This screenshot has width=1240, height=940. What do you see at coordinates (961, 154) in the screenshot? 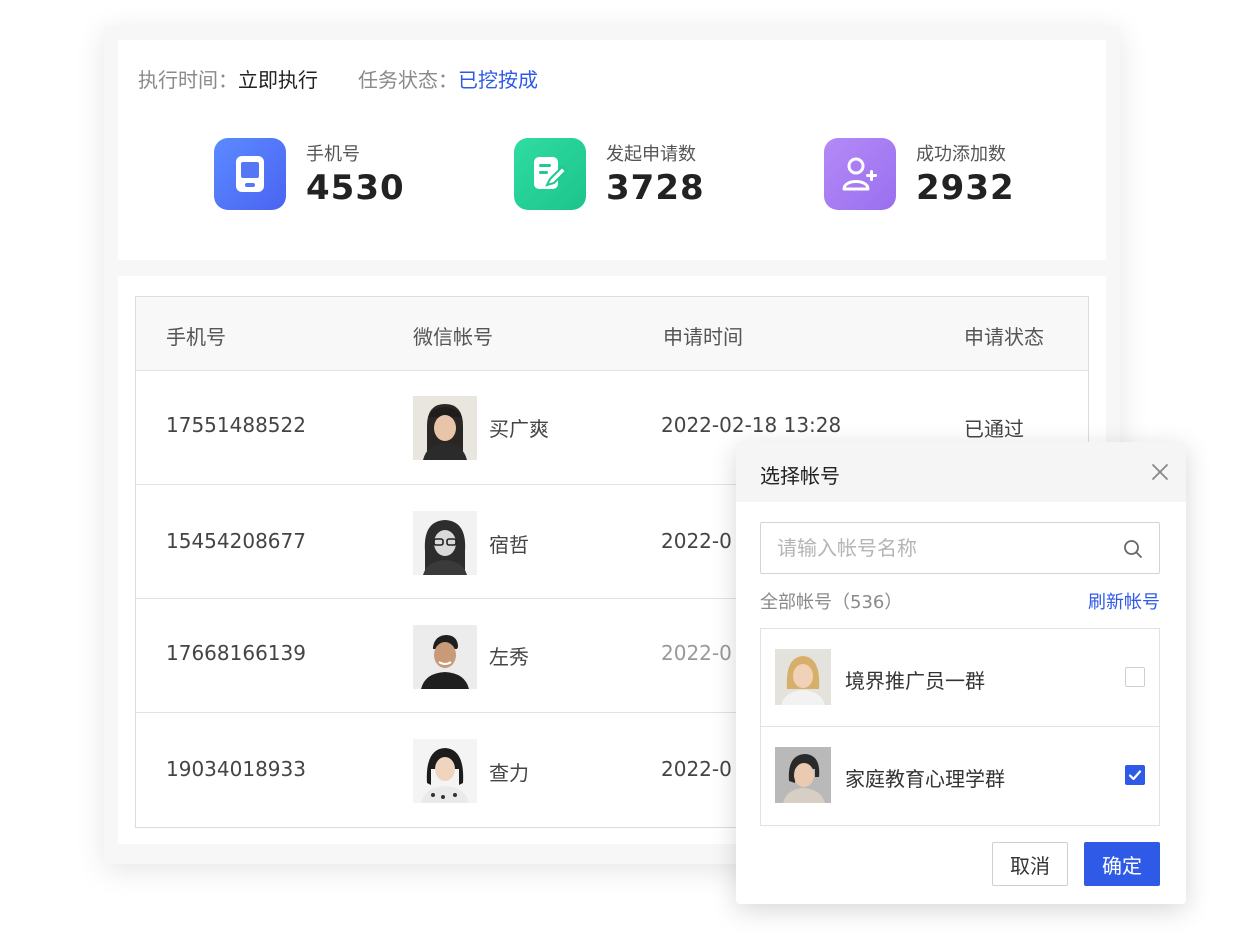
I see `stat-label: 成功添加数` at bounding box center [961, 154].